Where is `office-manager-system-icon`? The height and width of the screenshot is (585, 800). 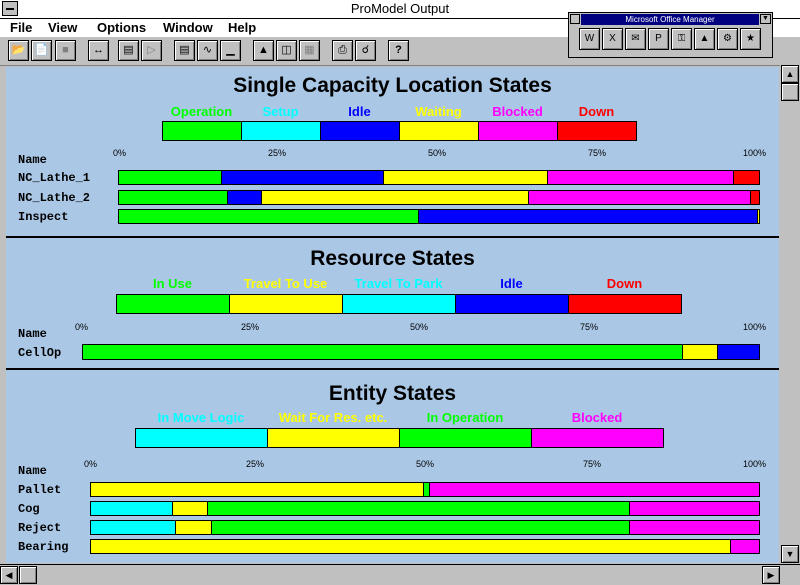
office-manager-system-icon is located at coordinates (575, 19).